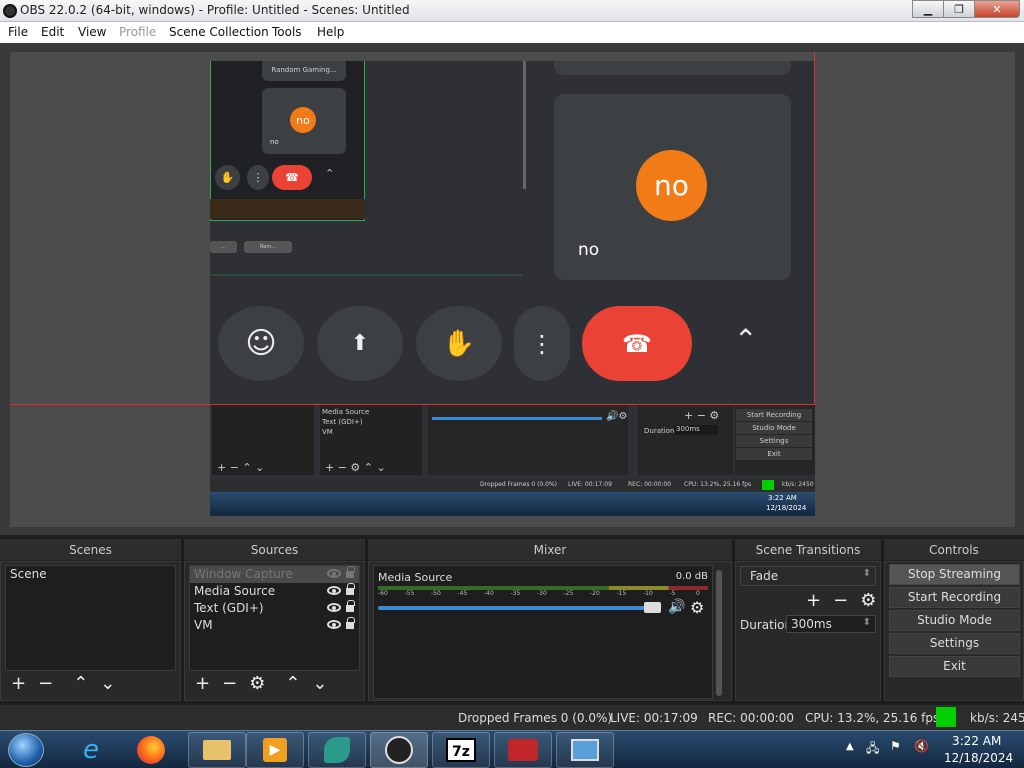 The width and height of the screenshot is (1024, 768). Describe the element at coordinates (462, 593) in the screenshot. I see `meter-tick-label: -45` at that location.